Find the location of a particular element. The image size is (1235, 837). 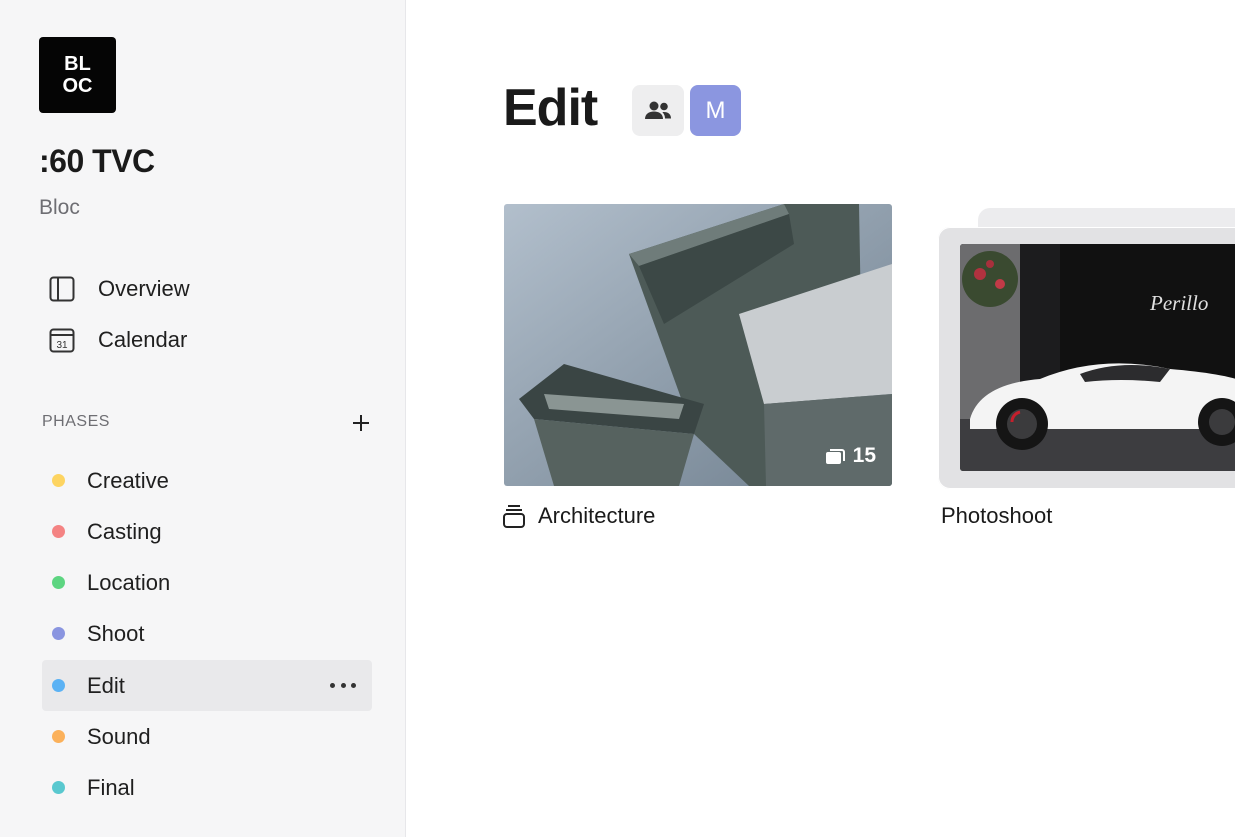

phase-label: Edit is located at coordinates (106, 685).